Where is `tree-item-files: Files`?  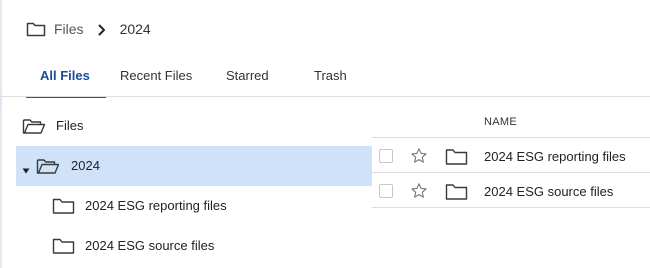
tree-item-files: Files is located at coordinates (194, 126).